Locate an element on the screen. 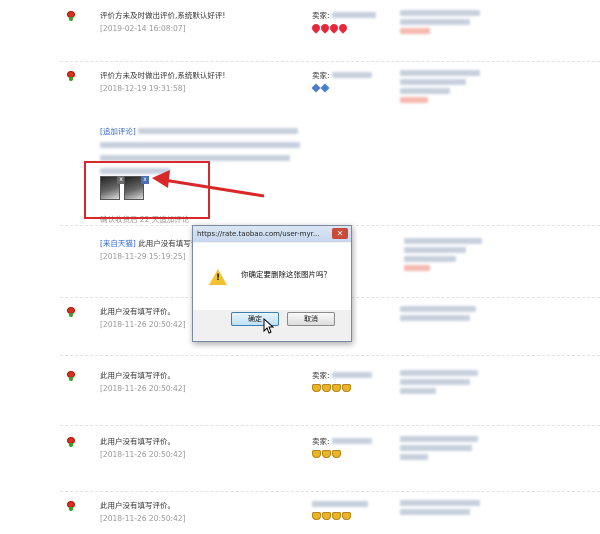 Image resolution: width=600 pixels, height=534 pixels. review-date: [2018-12-19 19:31:58] is located at coordinates (143, 88).